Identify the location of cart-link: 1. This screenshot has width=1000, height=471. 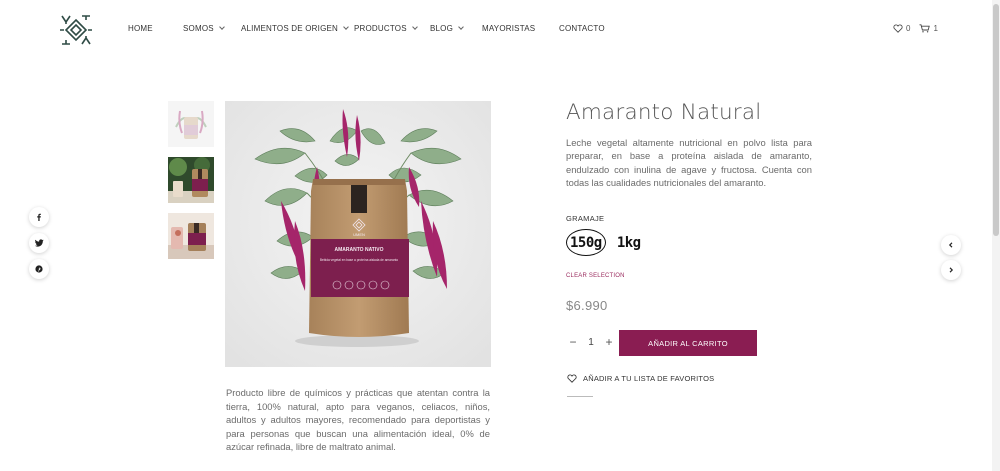
(928, 28).